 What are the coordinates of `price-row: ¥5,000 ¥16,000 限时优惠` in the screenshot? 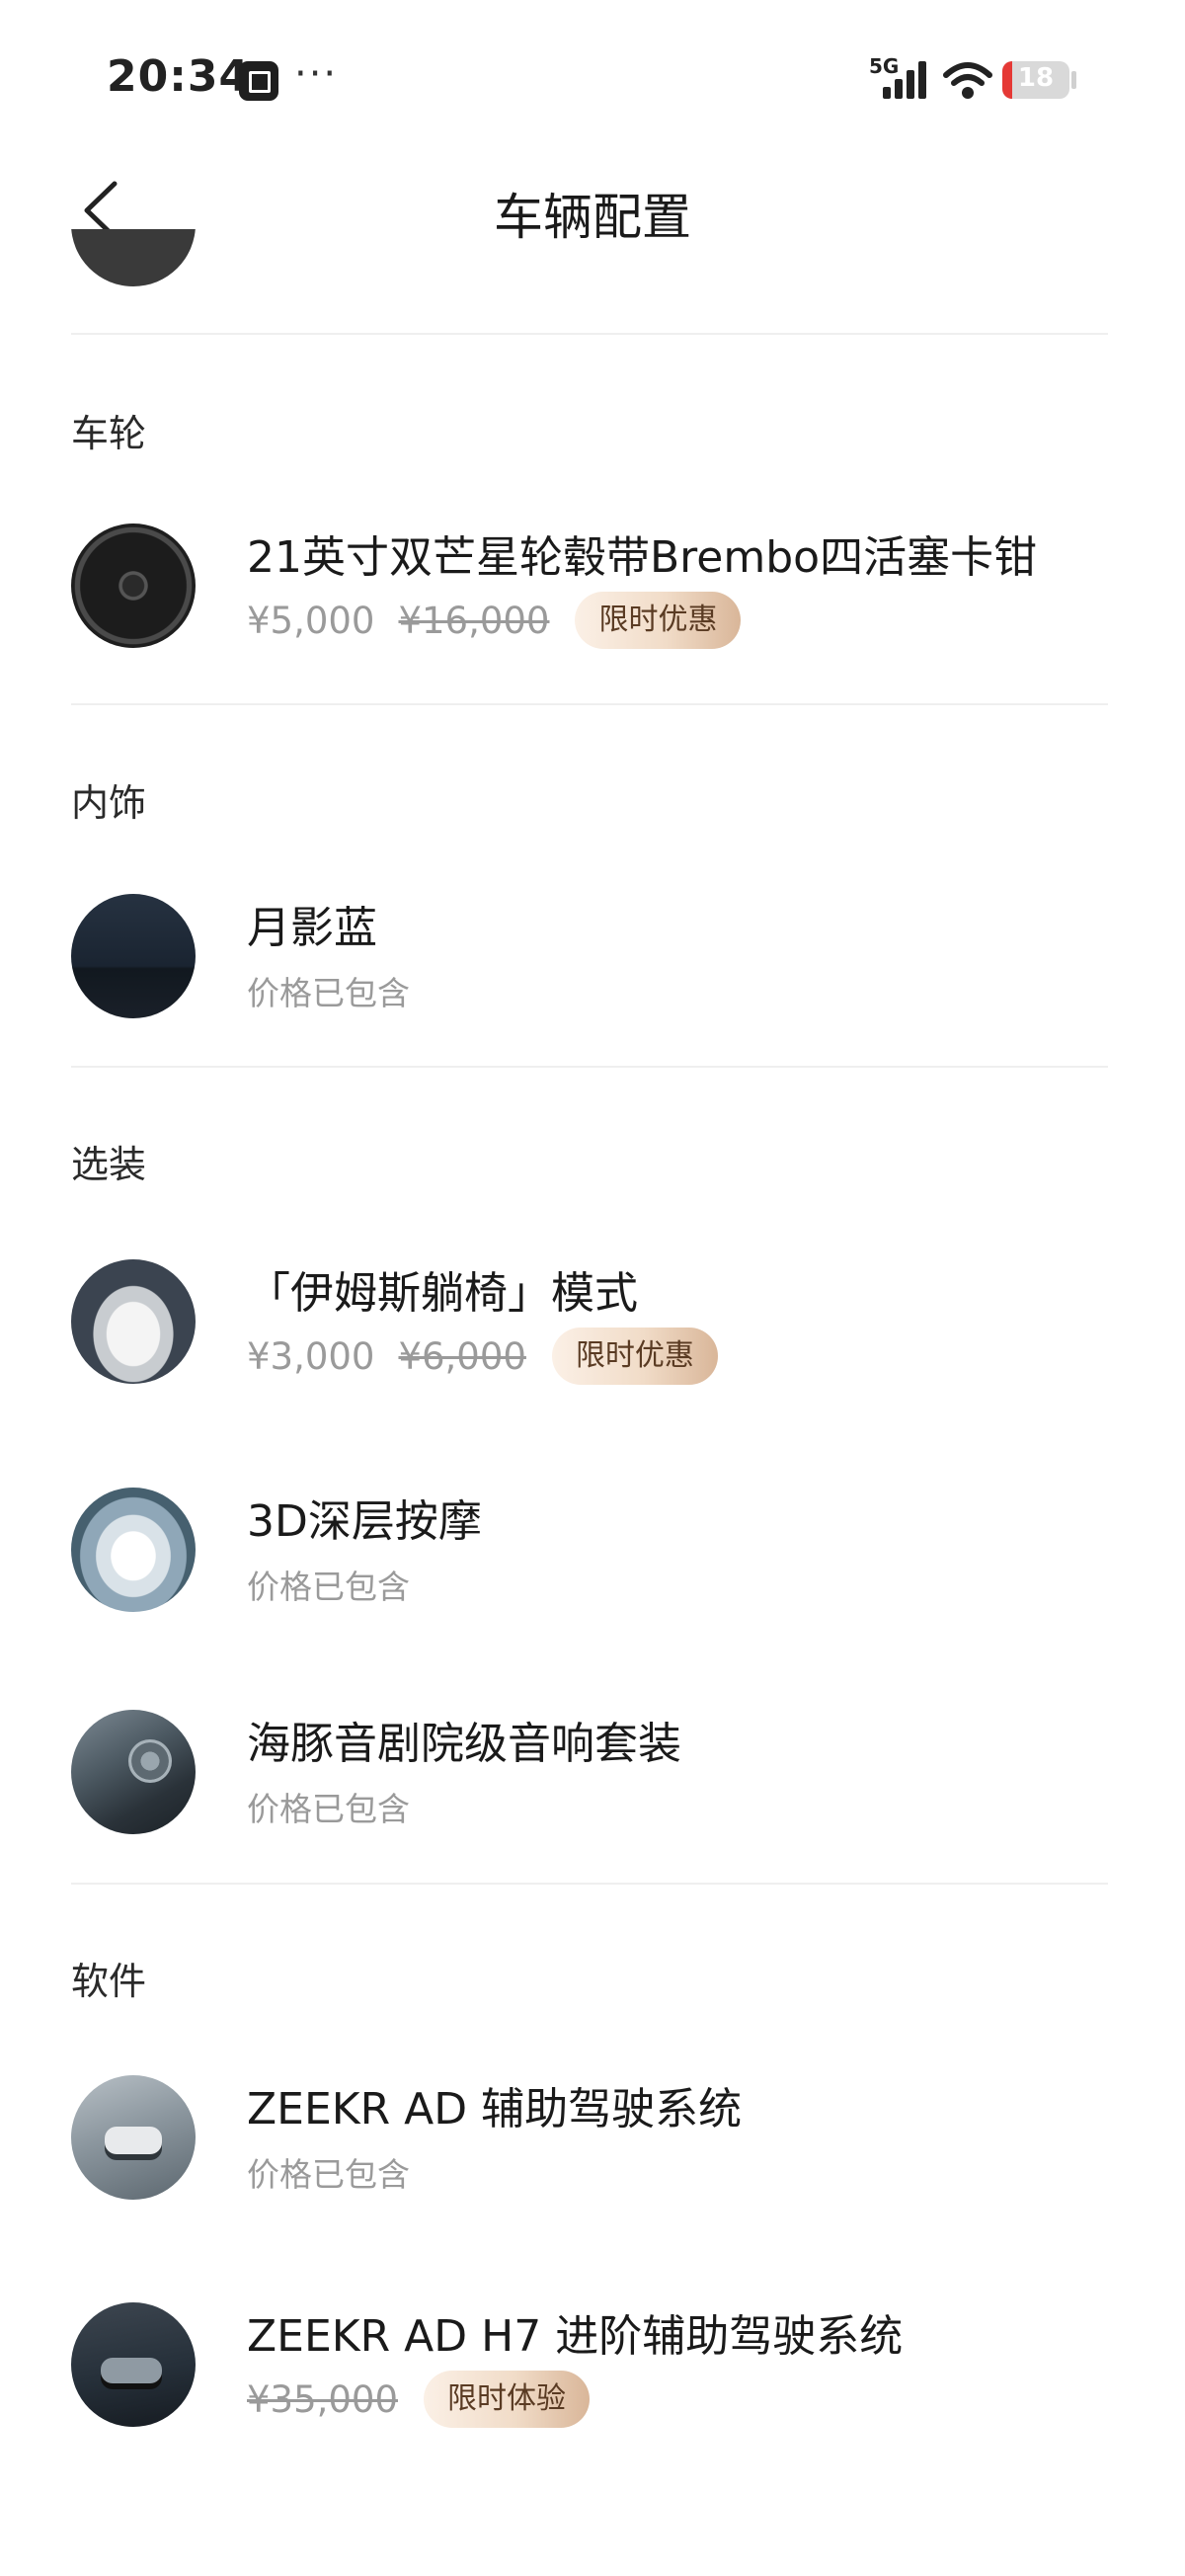 It's located at (495, 620).